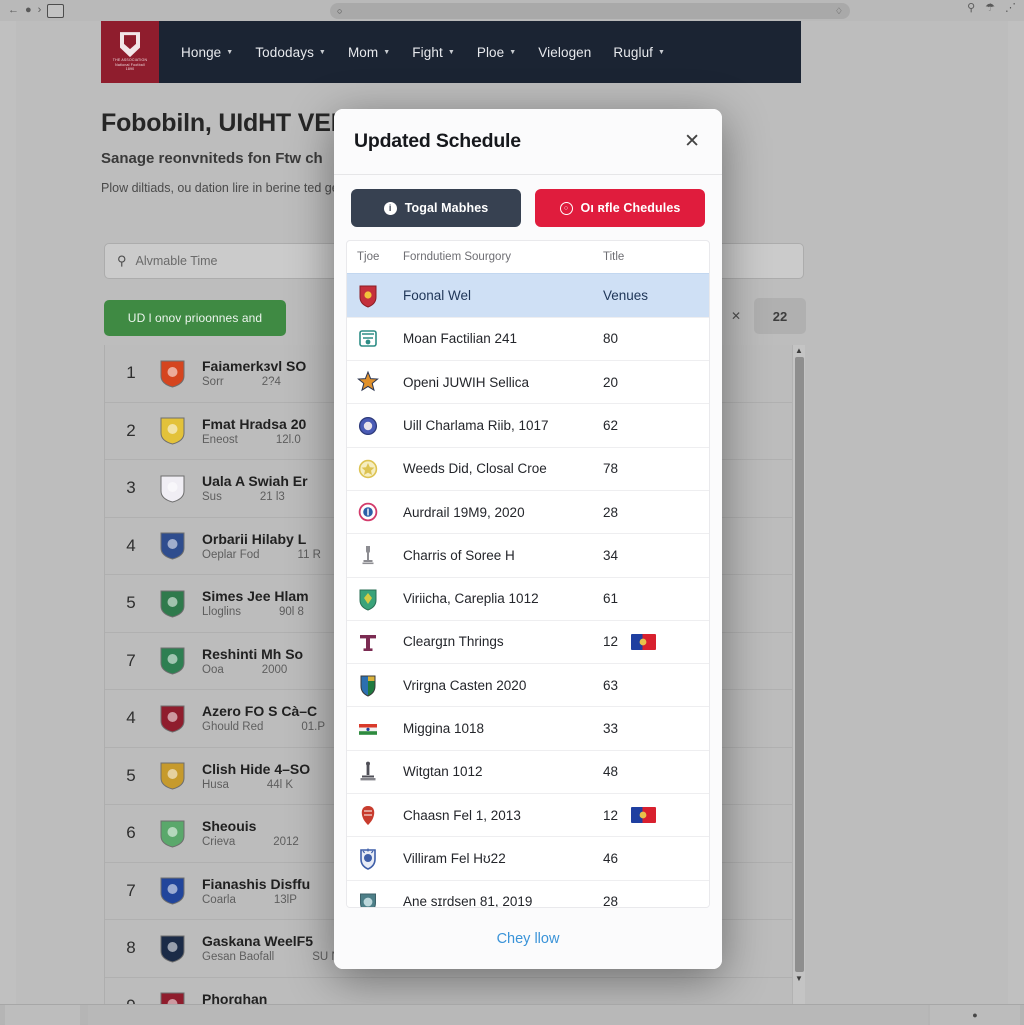 This screenshot has width=1024, height=1025. What do you see at coordinates (971, 8) in the screenshot?
I see `extensions-icon: ⚲` at bounding box center [971, 8].